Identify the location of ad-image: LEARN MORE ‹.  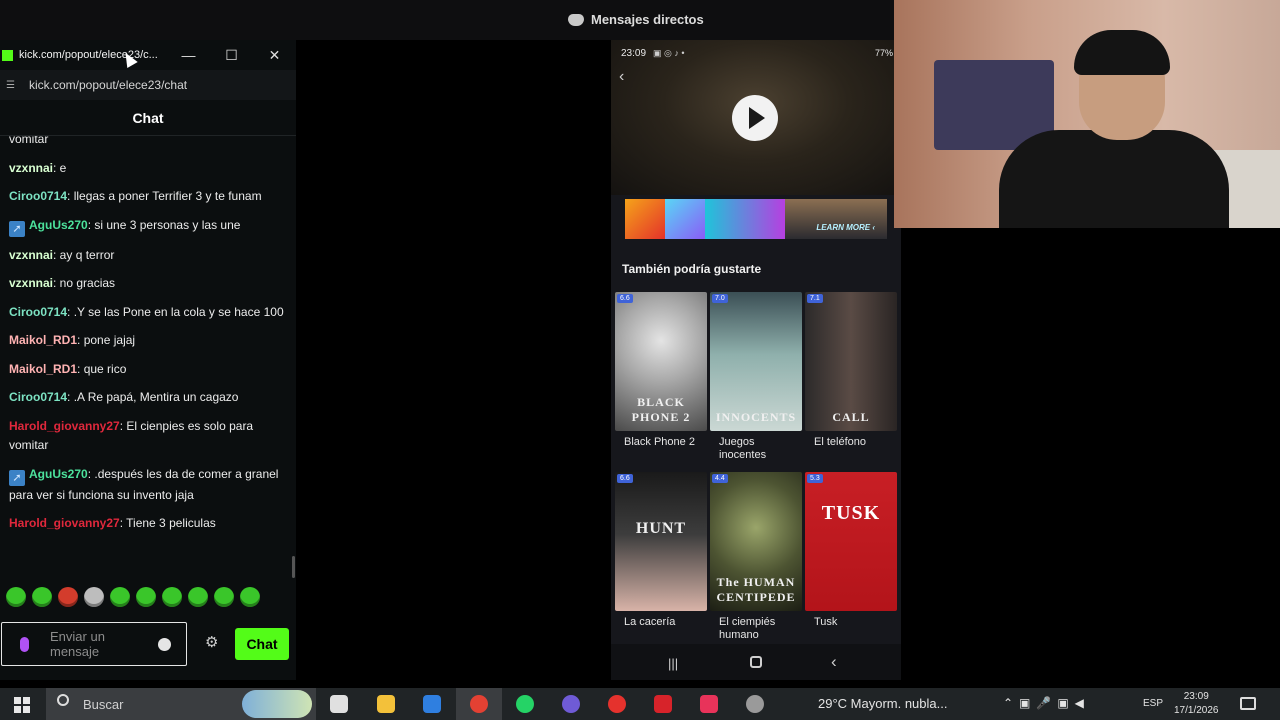
(836, 219).